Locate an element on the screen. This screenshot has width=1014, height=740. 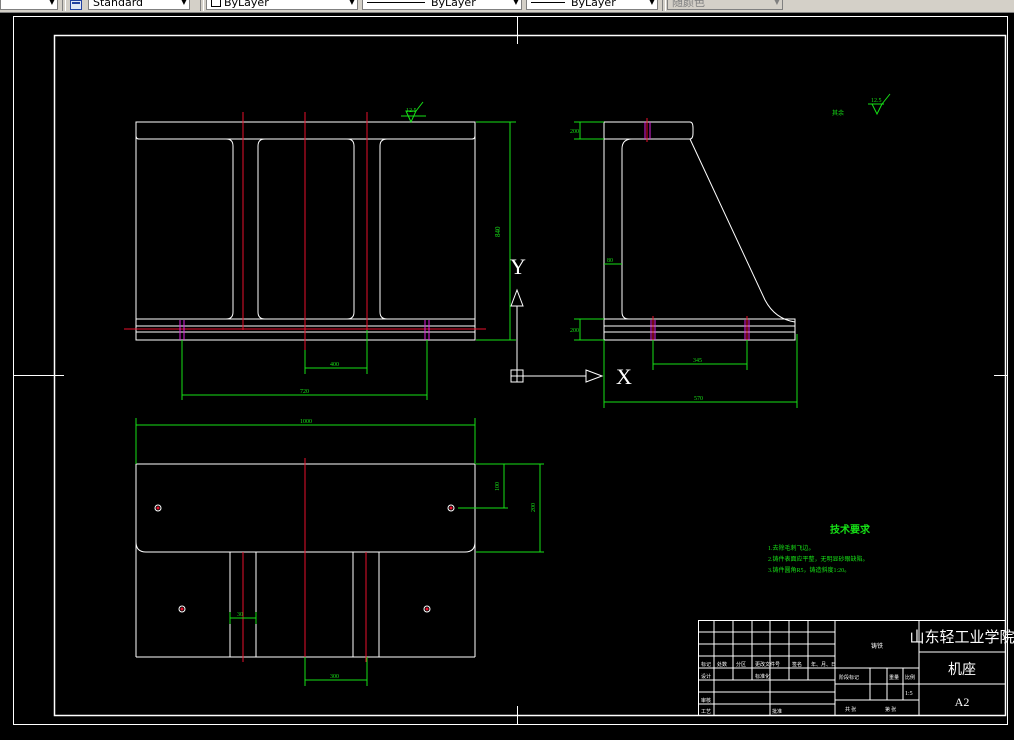
ucs-y-label: Y is located at coordinates (518, 266).